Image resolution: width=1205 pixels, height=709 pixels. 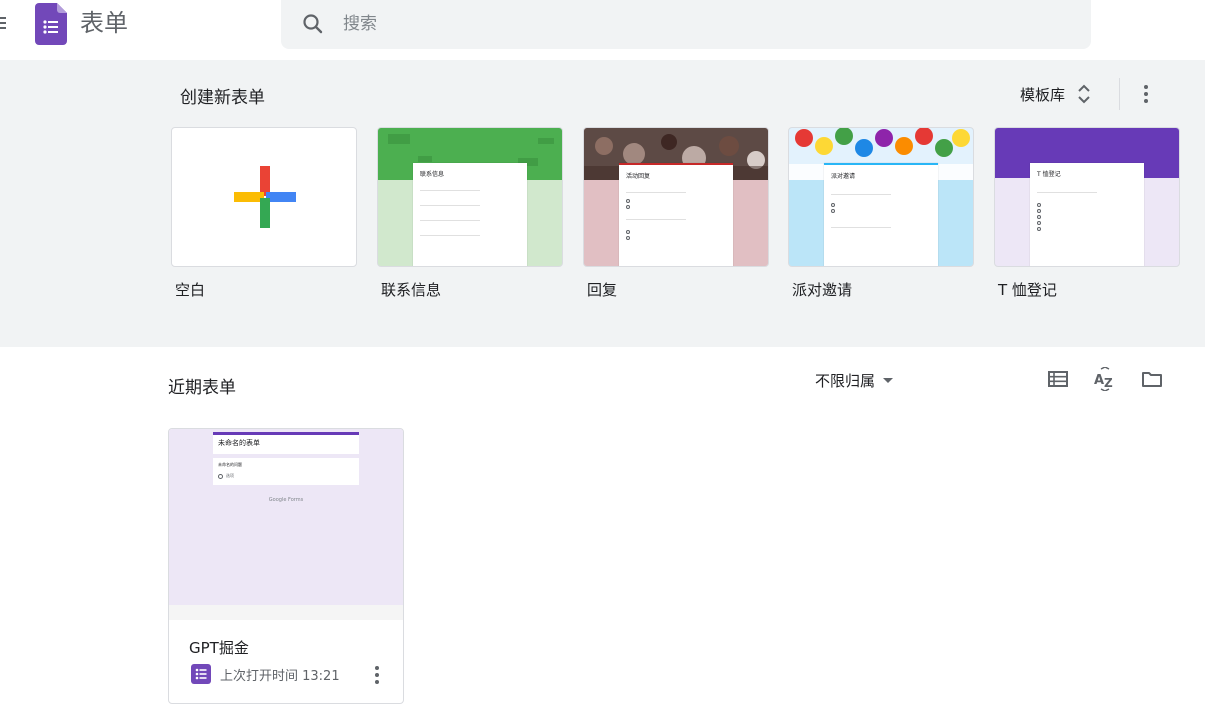 I want to click on owner-filter-dropdown: 不限归属, so click(x=854, y=380).